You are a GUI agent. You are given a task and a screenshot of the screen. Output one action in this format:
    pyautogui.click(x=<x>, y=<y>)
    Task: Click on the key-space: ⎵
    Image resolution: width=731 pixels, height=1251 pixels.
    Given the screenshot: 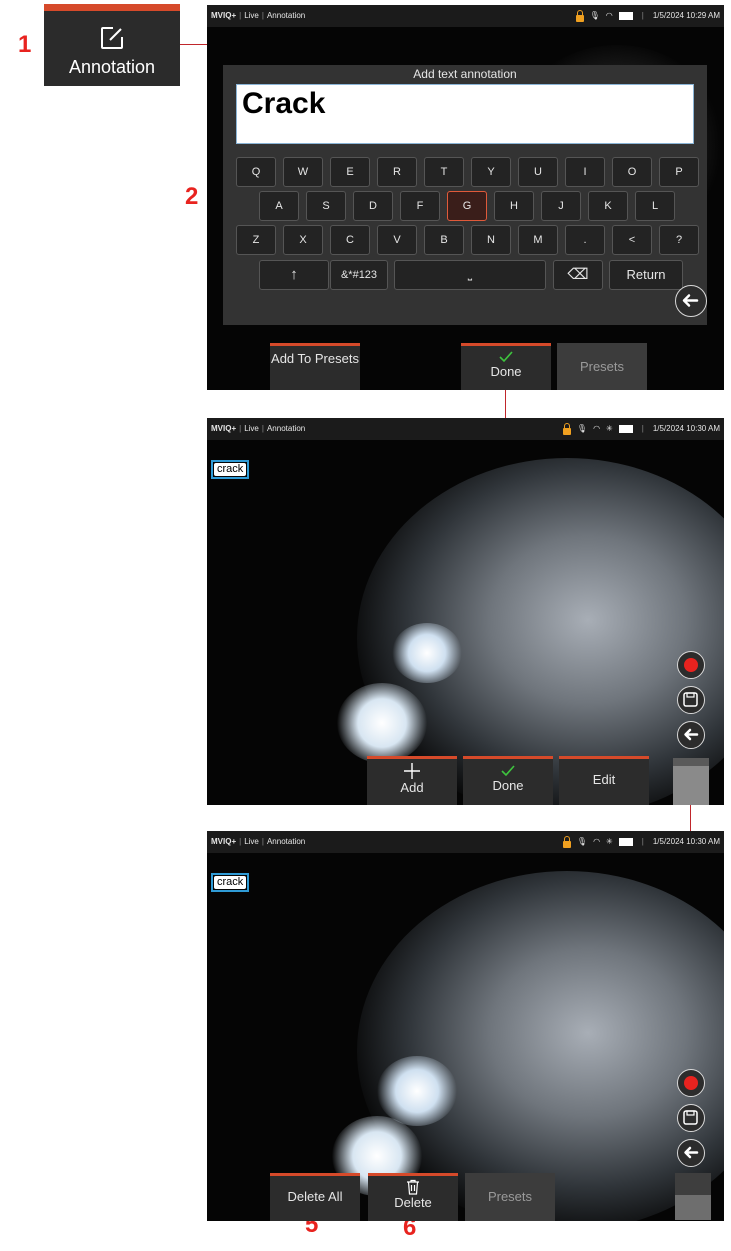 What is the action you would take?
    pyautogui.click(x=470, y=275)
    